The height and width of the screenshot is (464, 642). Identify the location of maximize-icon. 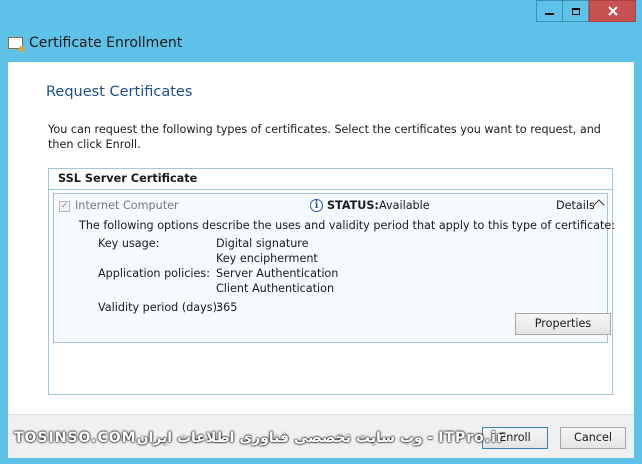
(575, 11).